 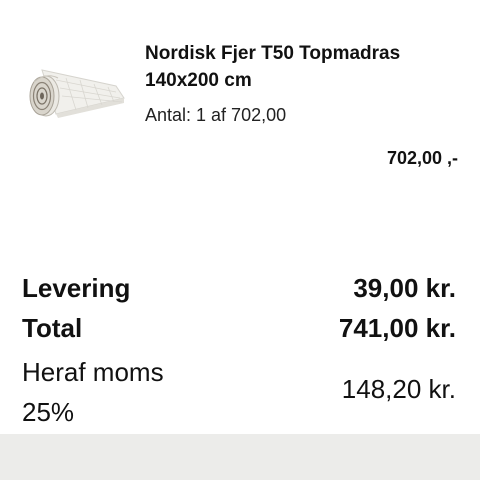 What do you see at coordinates (77, 93) in the screenshot?
I see `rolled-mattress-topper-icon` at bounding box center [77, 93].